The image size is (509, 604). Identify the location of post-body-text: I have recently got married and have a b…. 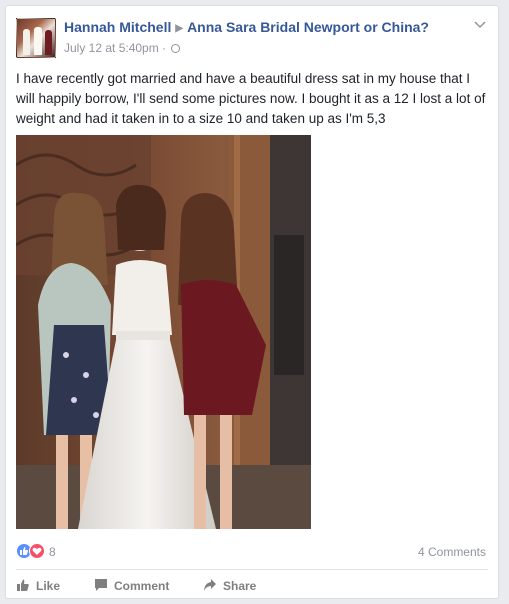
(251, 98).